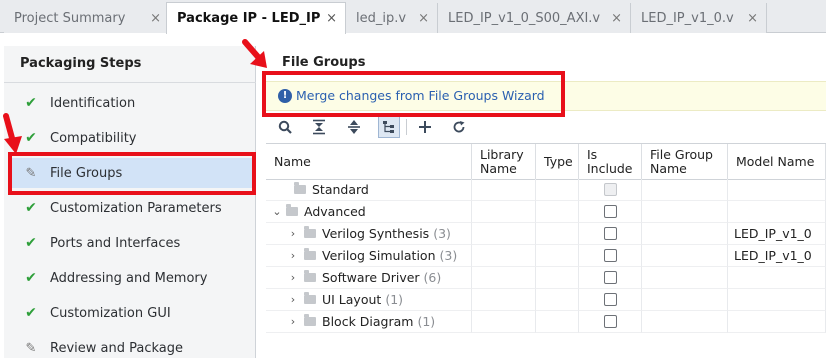 Image resolution: width=826 pixels, height=358 pixels. What do you see at coordinates (132, 243) in the screenshot?
I see `step-ports-and-interfaces: ✔ Ports and Interfaces` at bounding box center [132, 243].